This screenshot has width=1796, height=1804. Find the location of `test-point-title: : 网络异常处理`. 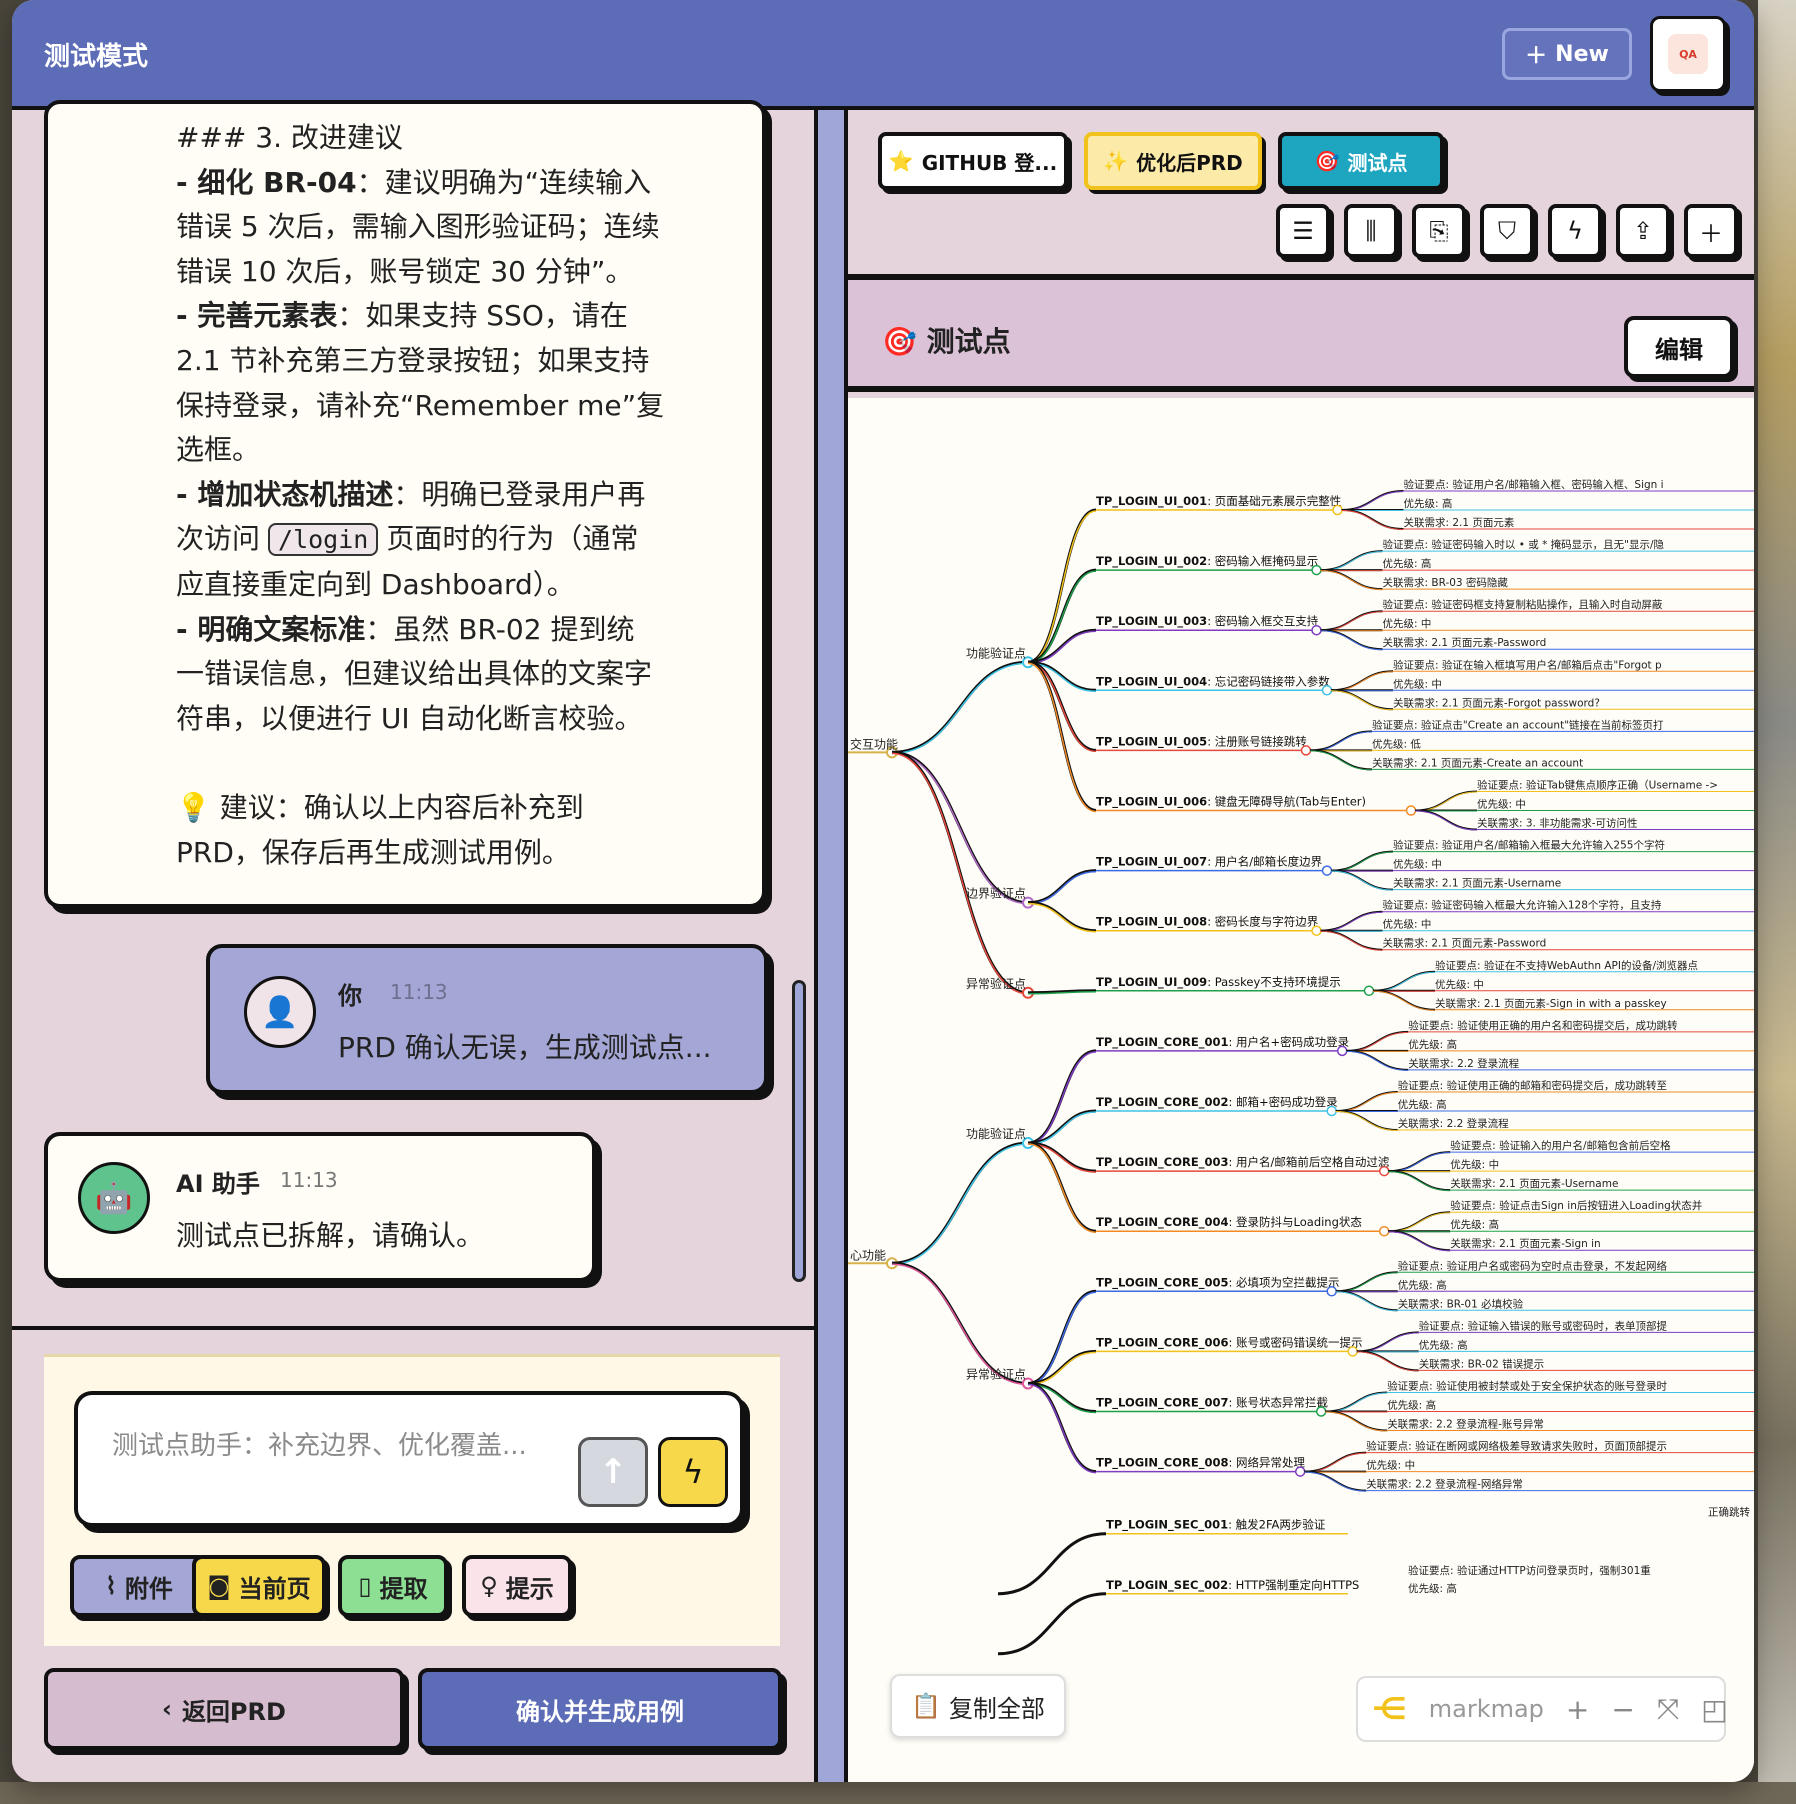

test-point-title: : 网络异常处理 is located at coordinates (1267, 1463).